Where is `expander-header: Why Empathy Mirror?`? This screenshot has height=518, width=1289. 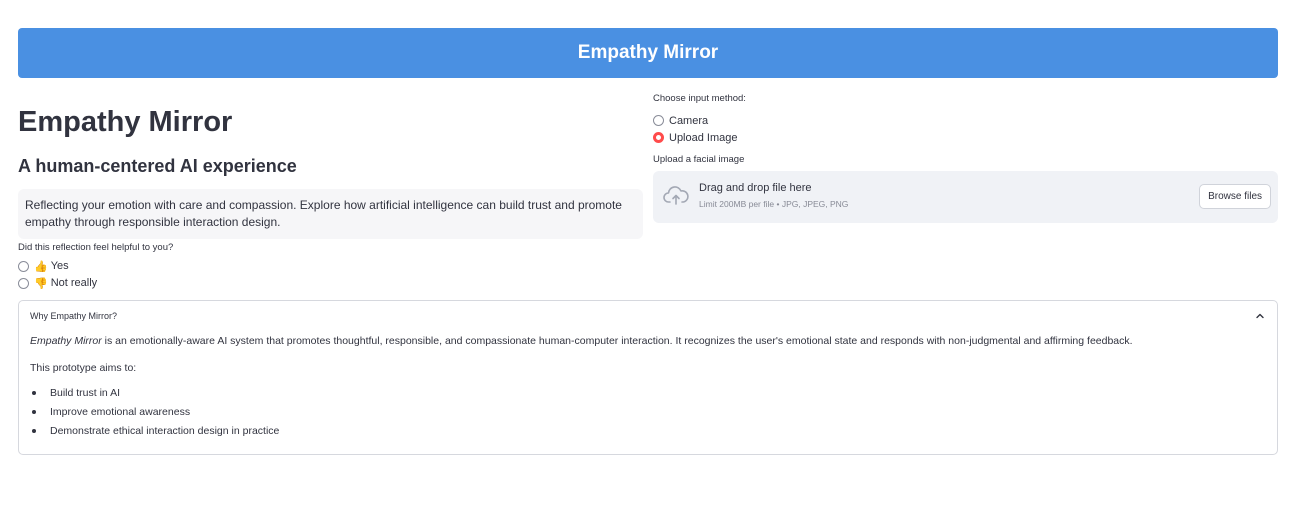 expander-header: Why Empathy Mirror? is located at coordinates (648, 316).